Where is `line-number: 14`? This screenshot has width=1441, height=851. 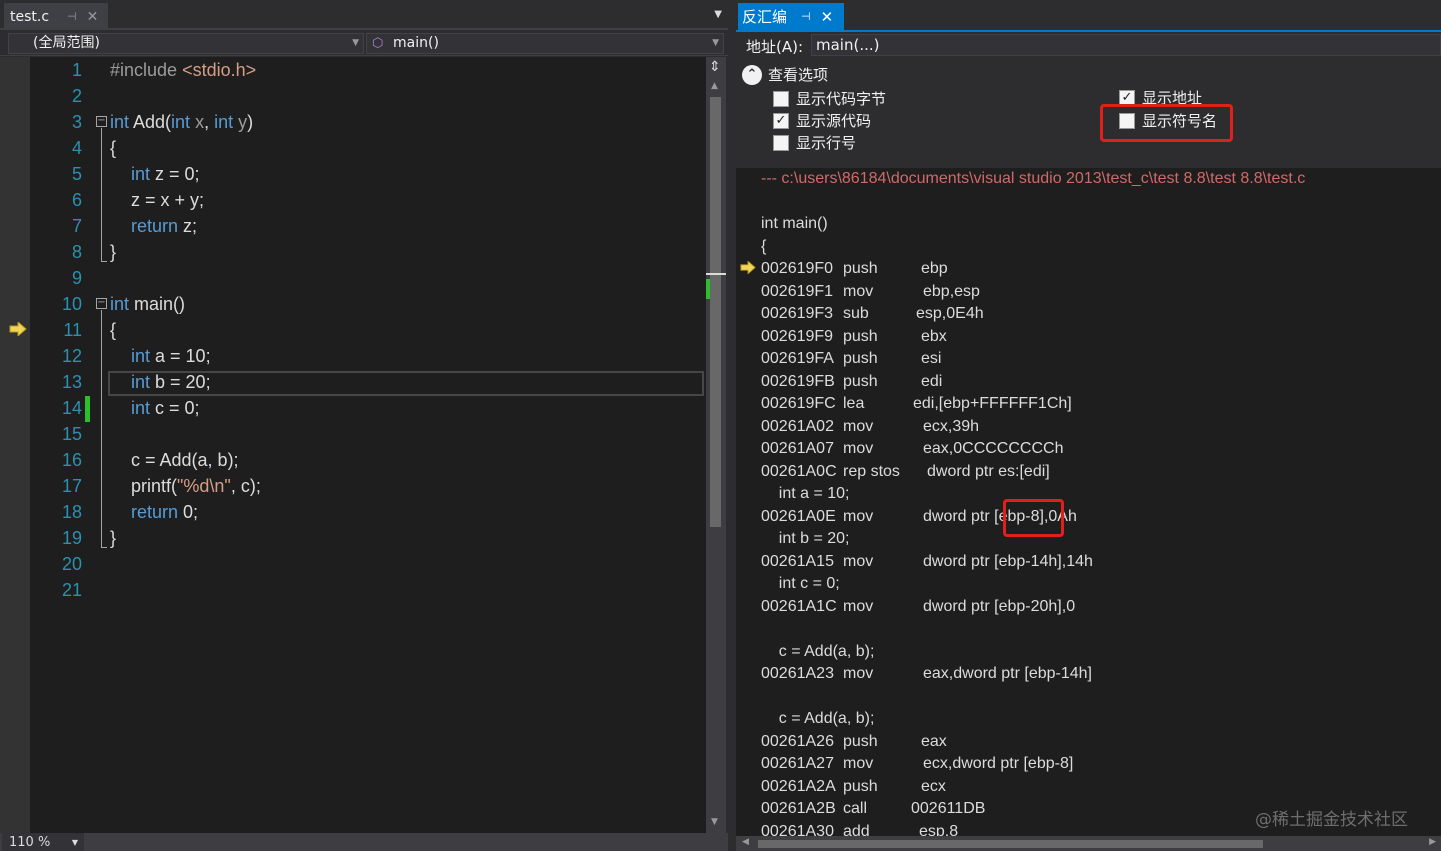 line-number: 14 is located at coordinates (71, 408).